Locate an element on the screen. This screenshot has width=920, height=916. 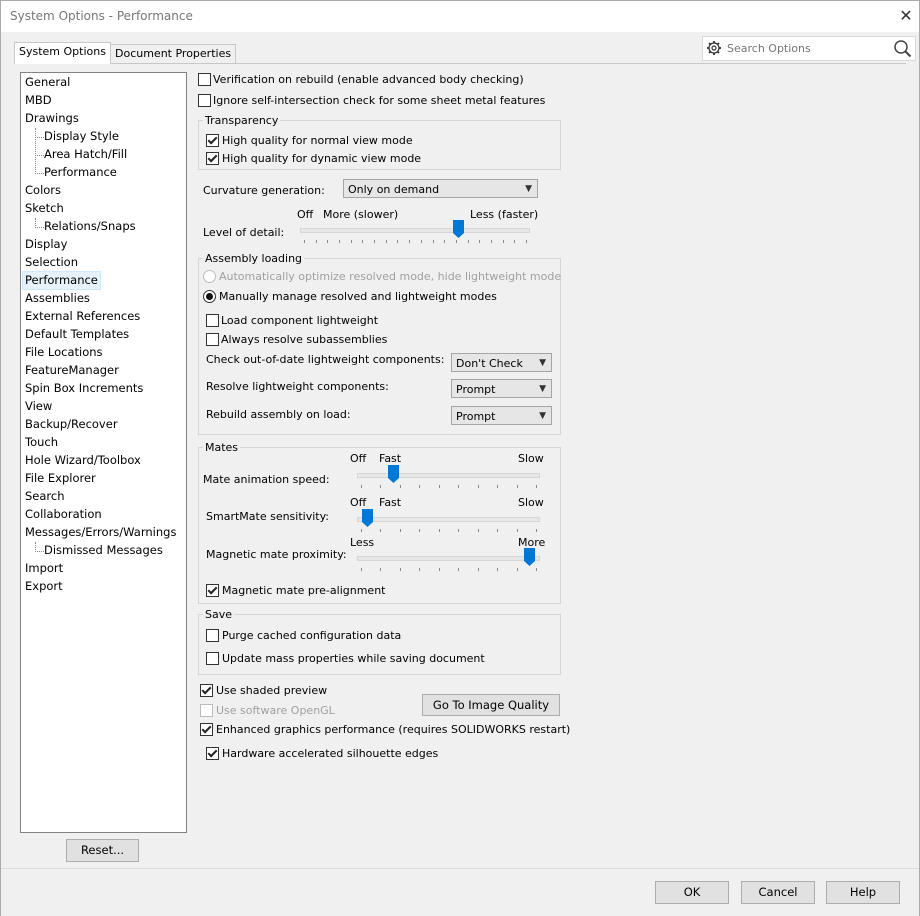
smartmate-slider is located at coordinates (448, 522).